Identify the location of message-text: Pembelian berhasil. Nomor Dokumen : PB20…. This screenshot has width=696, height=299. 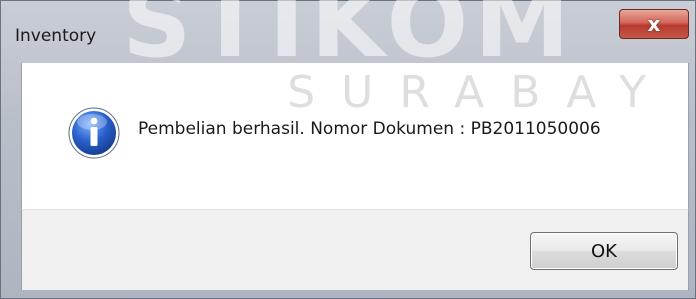
(369, 129).